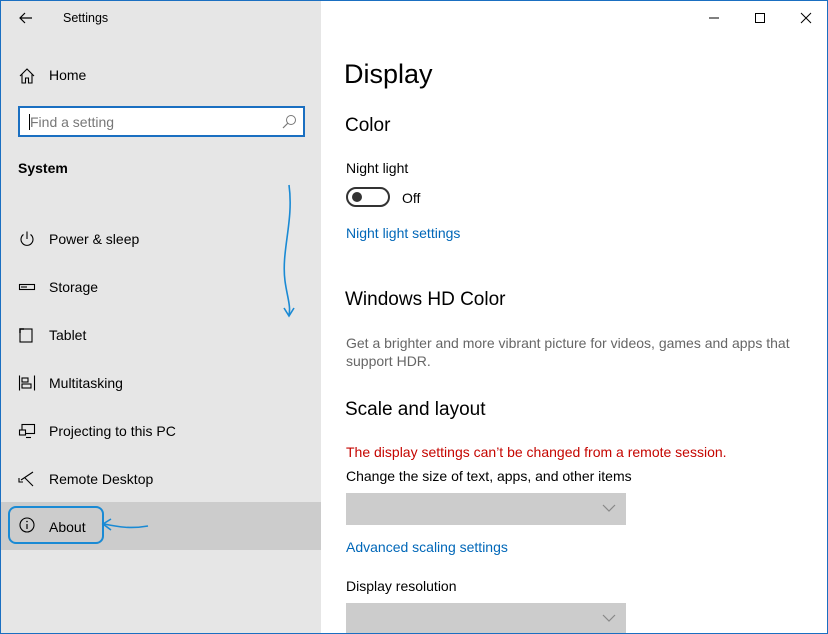  What do you see at coordinates (411, 198) in the screenshot?
I see `night-light-state: Off` at bounding box center [411, 198].